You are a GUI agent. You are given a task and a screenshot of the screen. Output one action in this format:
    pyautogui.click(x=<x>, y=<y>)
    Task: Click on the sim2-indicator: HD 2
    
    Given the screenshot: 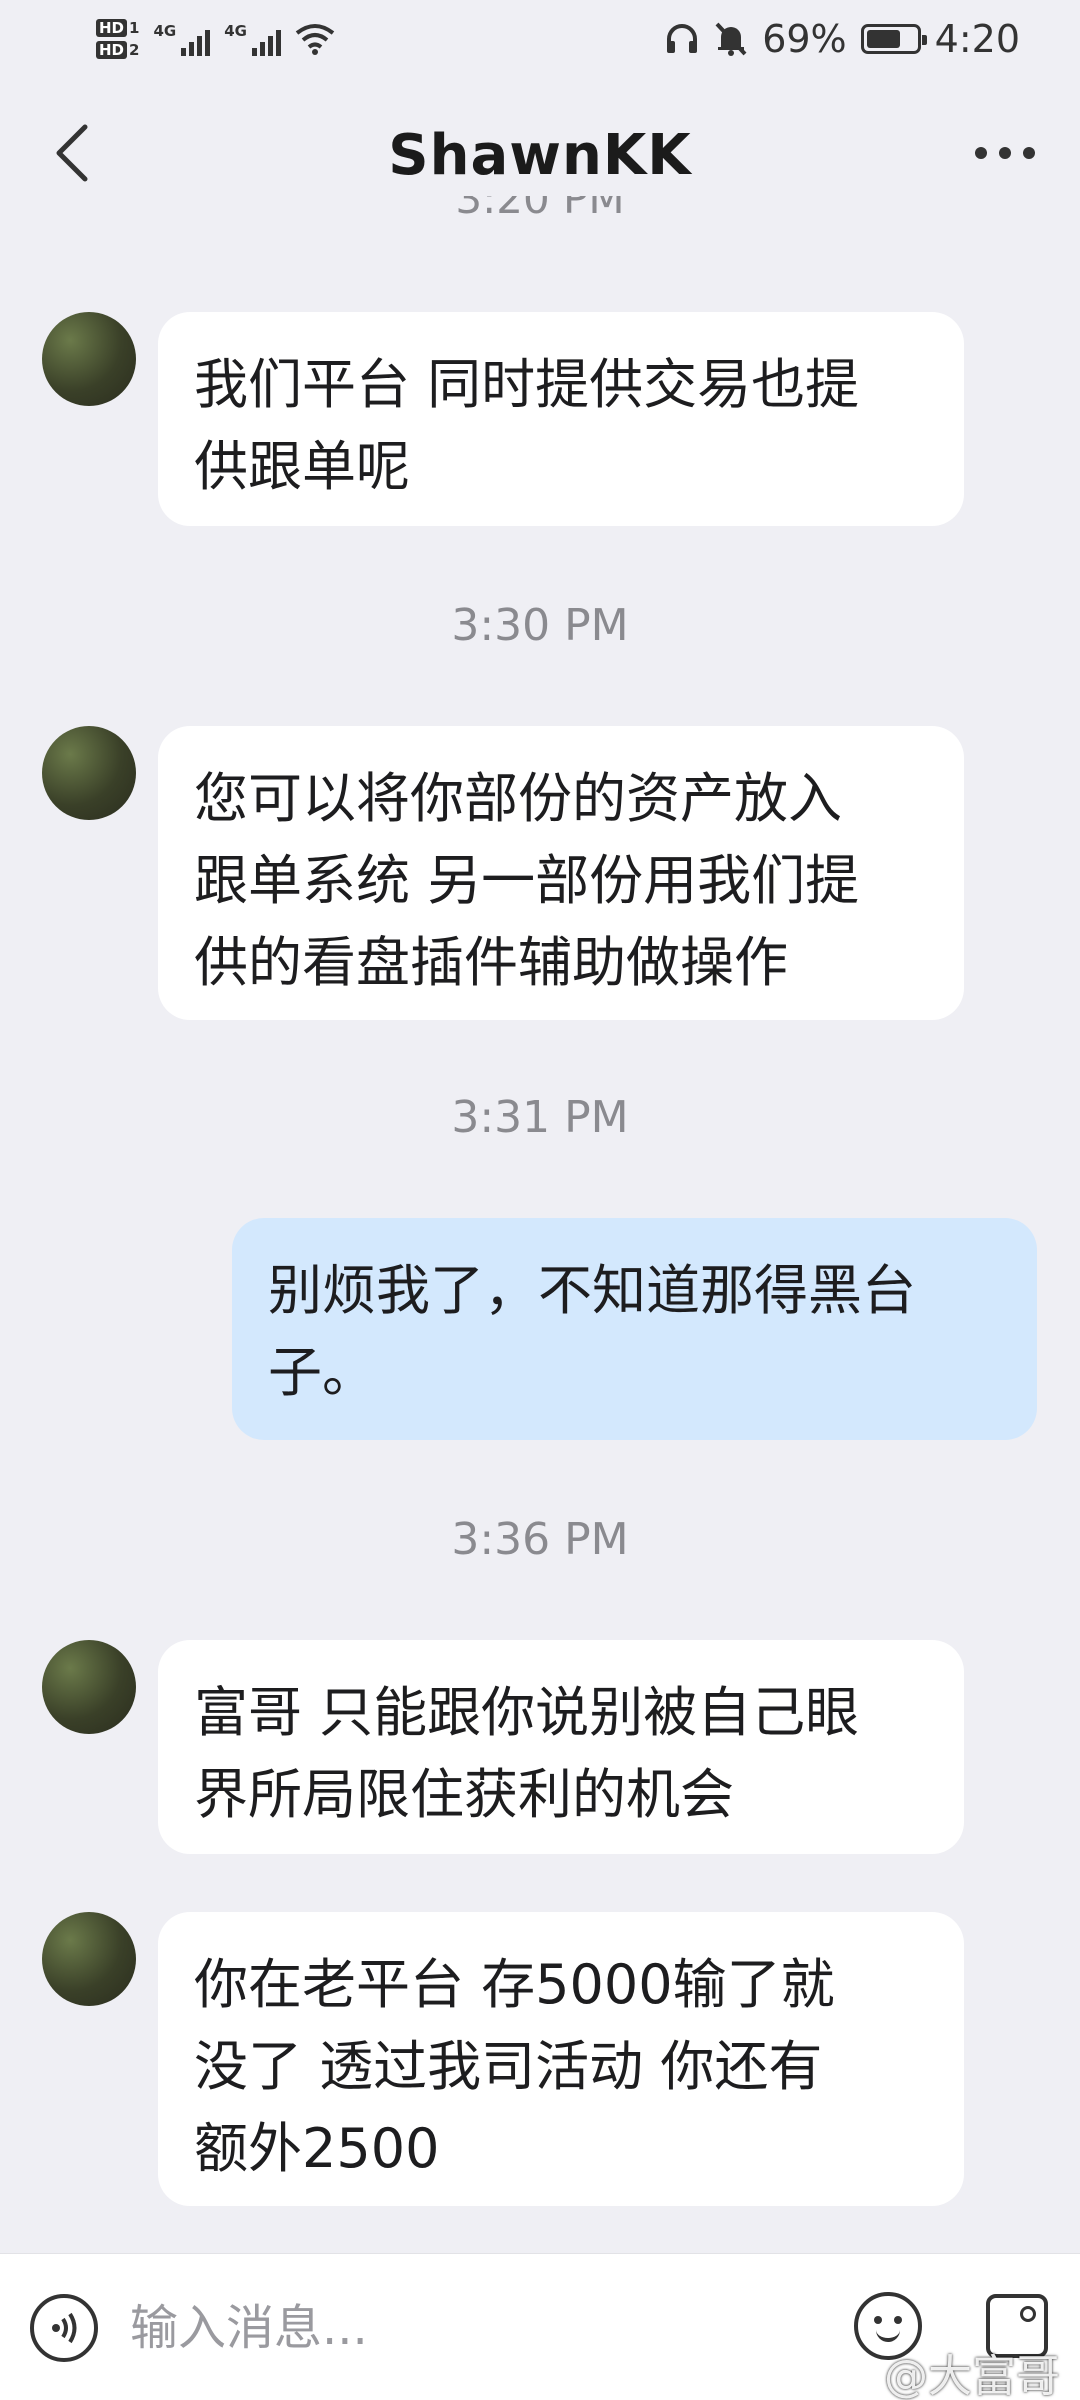 What is the action you would take?
    pyautogui.click(x=117, y=50)
    